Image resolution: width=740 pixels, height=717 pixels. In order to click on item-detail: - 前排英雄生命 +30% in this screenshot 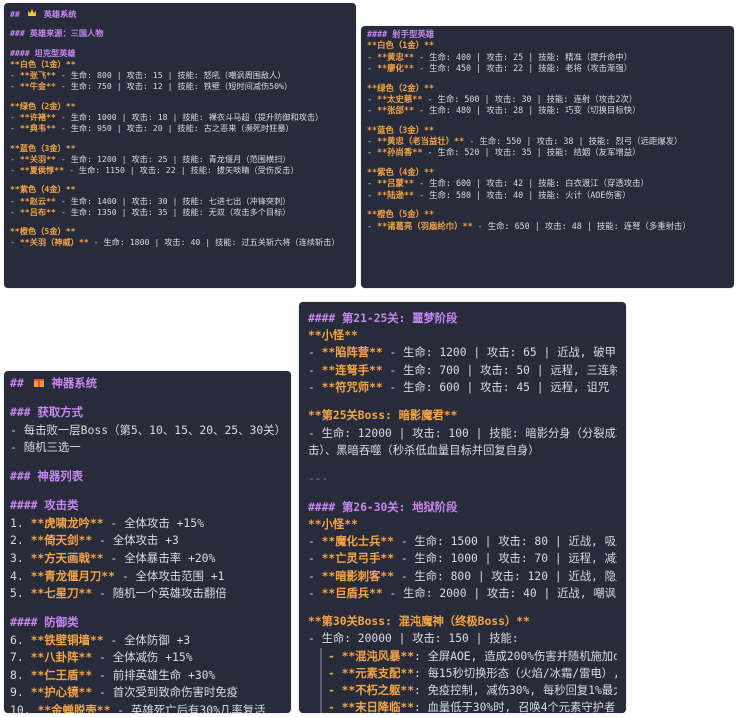, I will do `click(154, 674)`.